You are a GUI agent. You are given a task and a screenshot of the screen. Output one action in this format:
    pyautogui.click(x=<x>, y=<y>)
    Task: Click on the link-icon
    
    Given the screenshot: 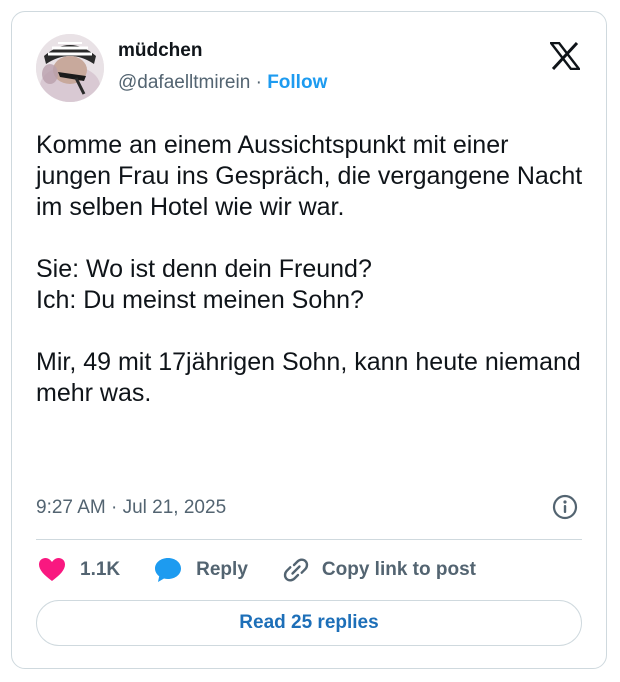 What is the action you would take?
    pyautogui.click(x=296, y=570)
    